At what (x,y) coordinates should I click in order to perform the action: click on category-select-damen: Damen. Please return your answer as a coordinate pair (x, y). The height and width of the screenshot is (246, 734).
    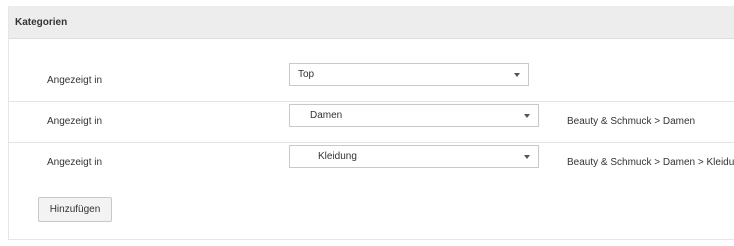
    Looking at the image, I should click on (414, 115).